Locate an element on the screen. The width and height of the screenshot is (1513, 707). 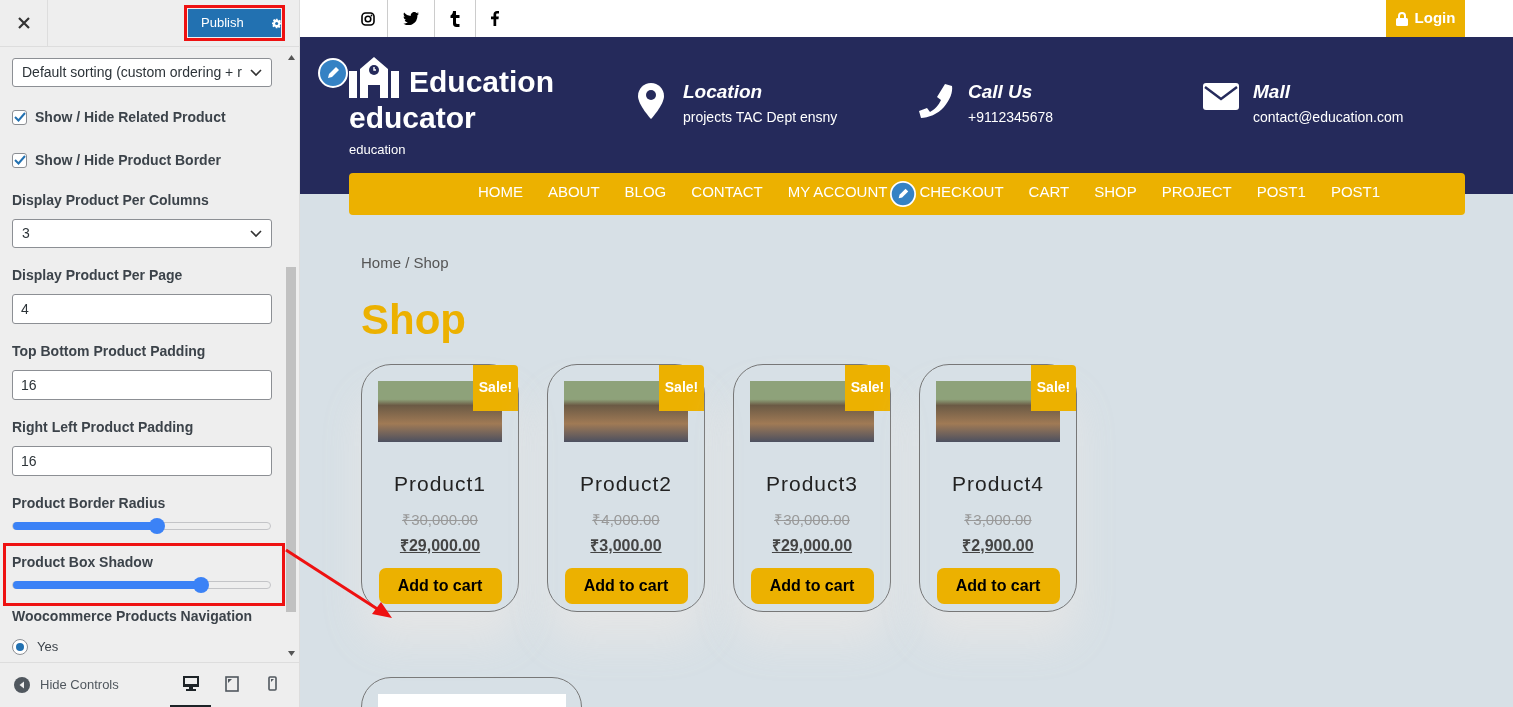
desktop-icon is located at coordinates (190, 683).